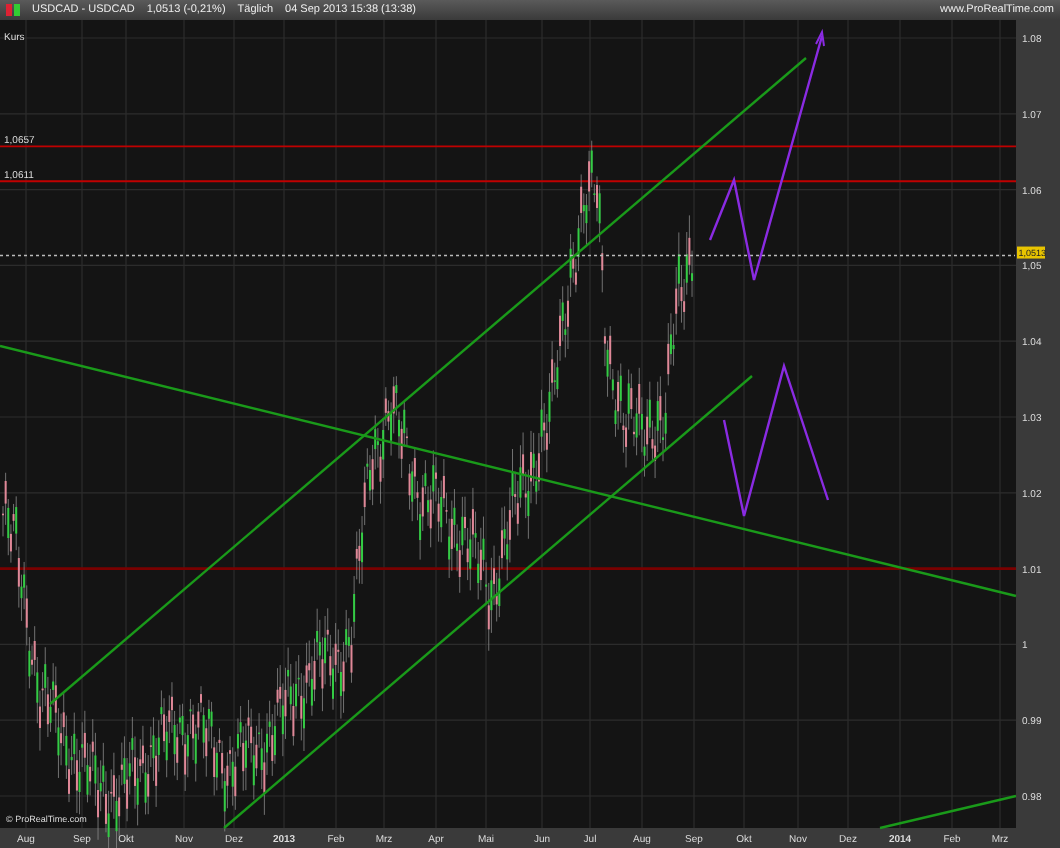 The height and width of the screenshot is (848, 1060). I want to click on window-controls-icon, so click(13, 10).